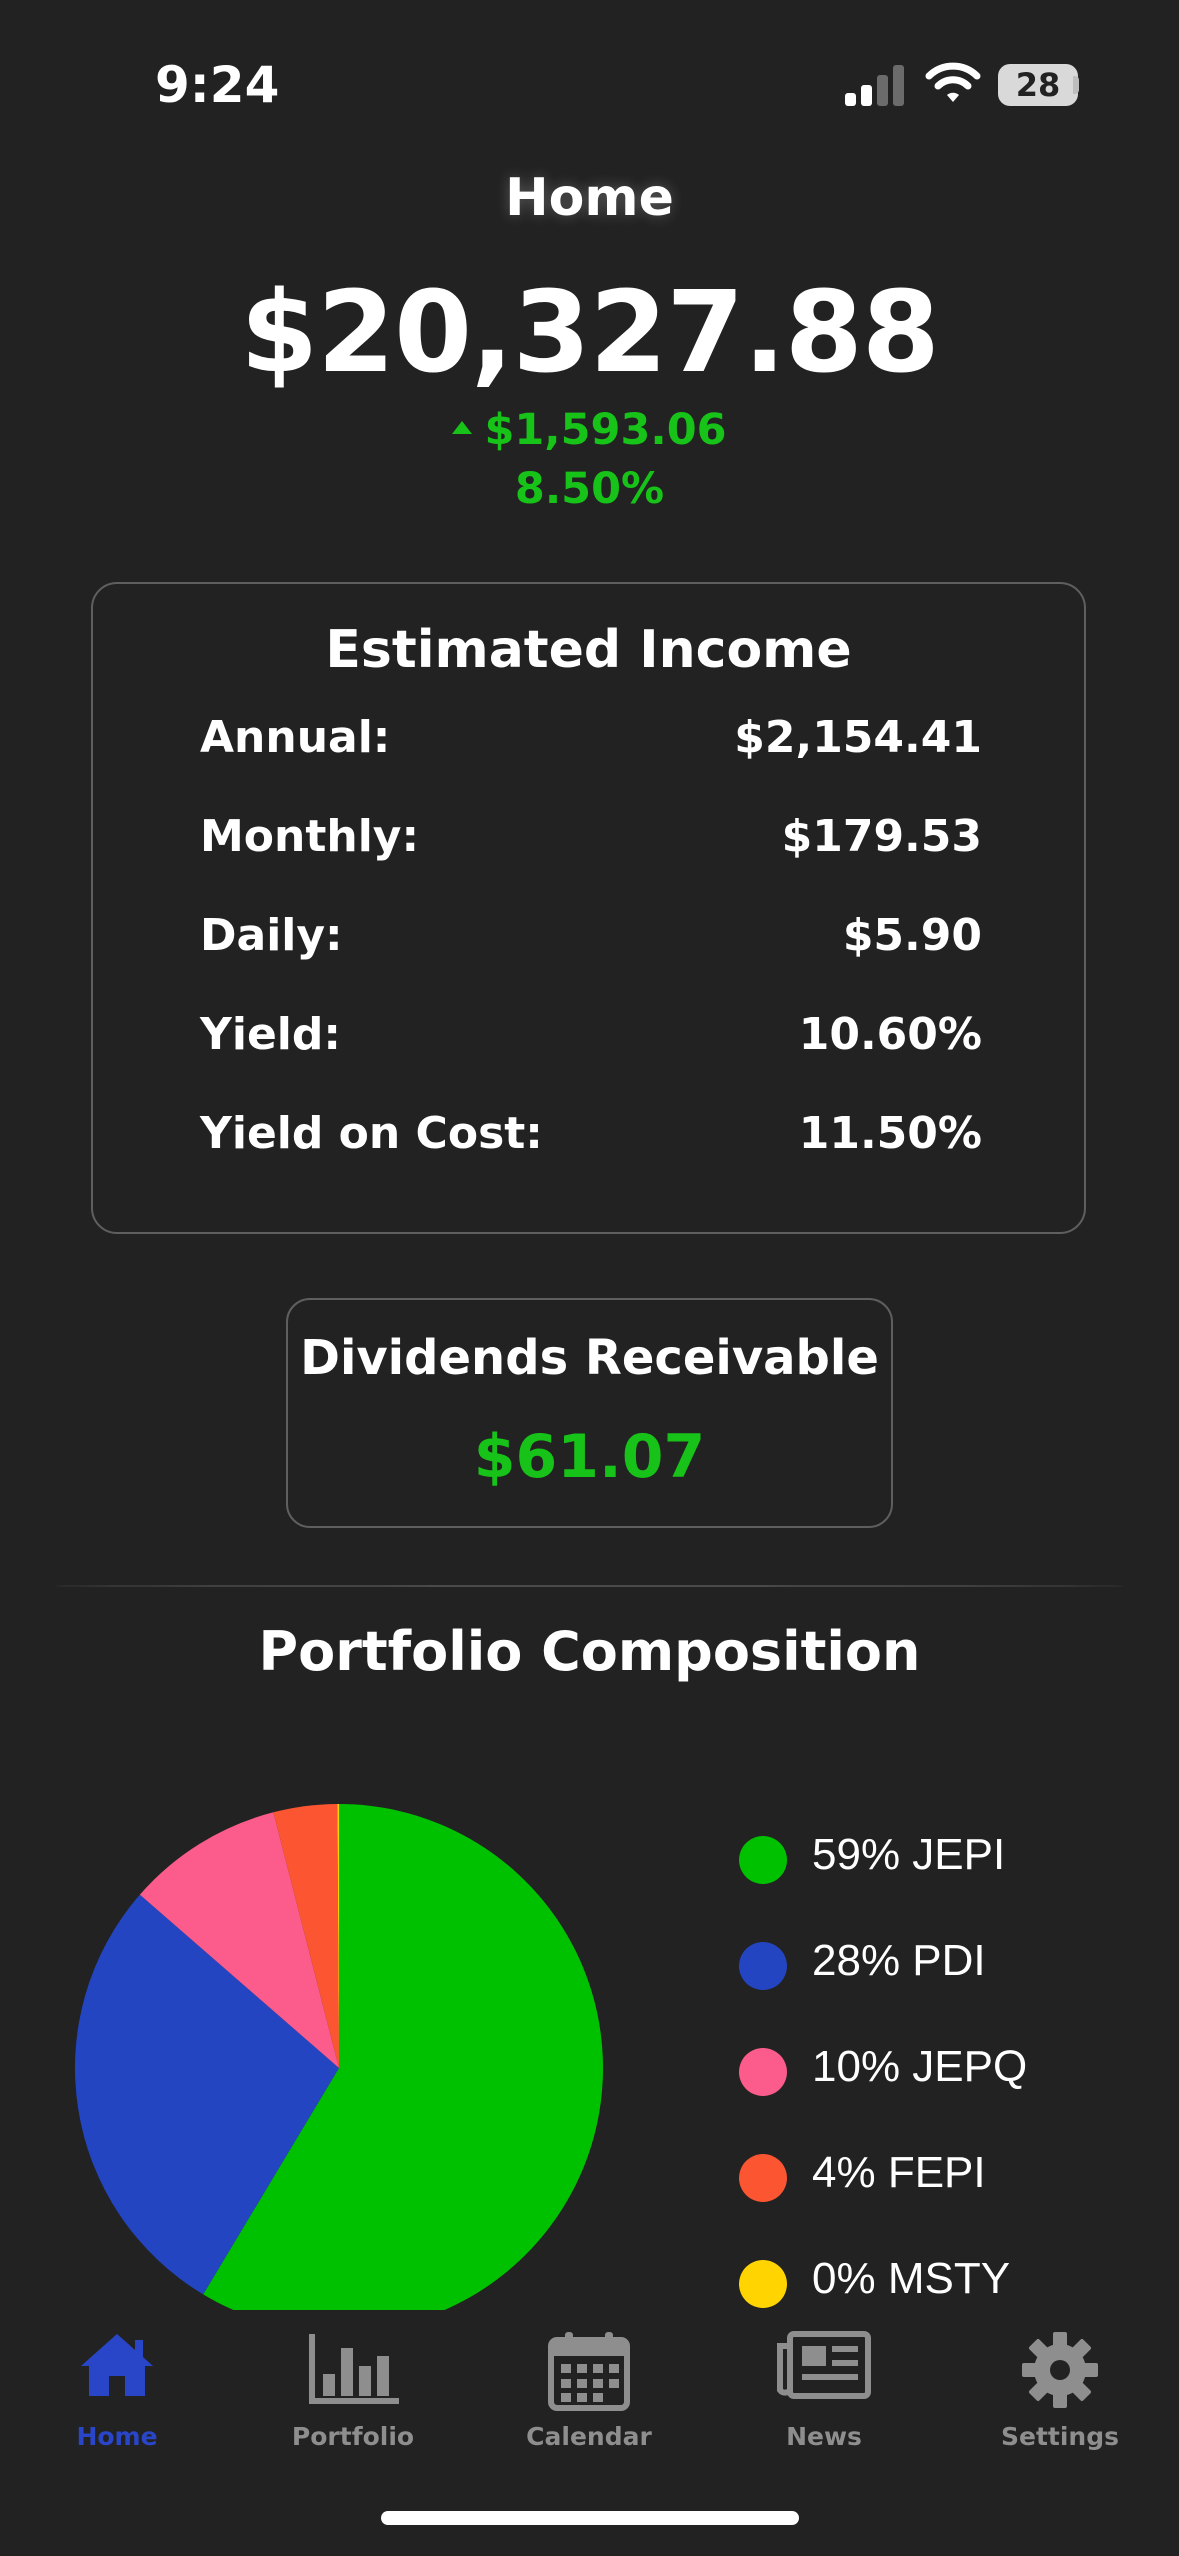 The height and width of the screenshot is (2556, 1179). Describe the element at coordinates (589, 2371) in the screenshot. I see `calendar-icon` at that location.